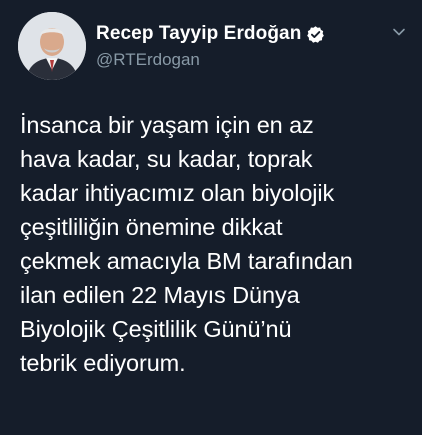  Describe the element at coordinates (166, 159) in the screenshot. I see `tweet-line: hava kadar, su kadar, toprak` at that location.